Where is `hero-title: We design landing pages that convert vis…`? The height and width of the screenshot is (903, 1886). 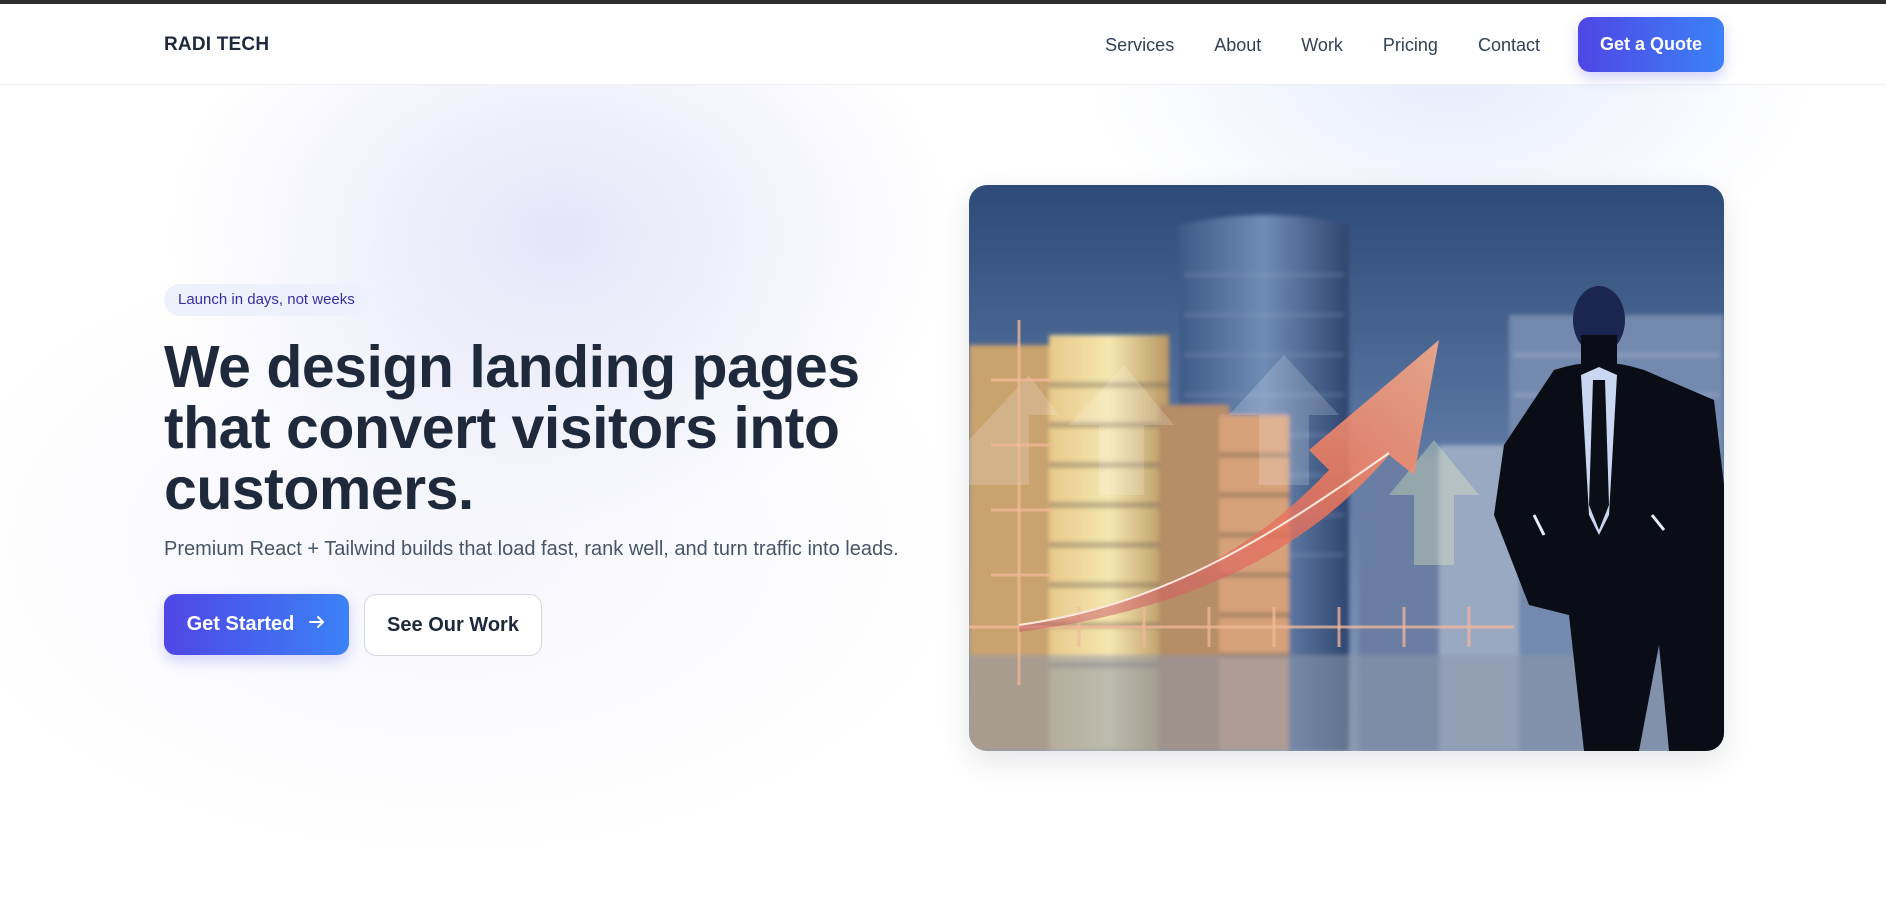 hero-title: We design landing pages that convert vis… is located at coordinates (512, 428).